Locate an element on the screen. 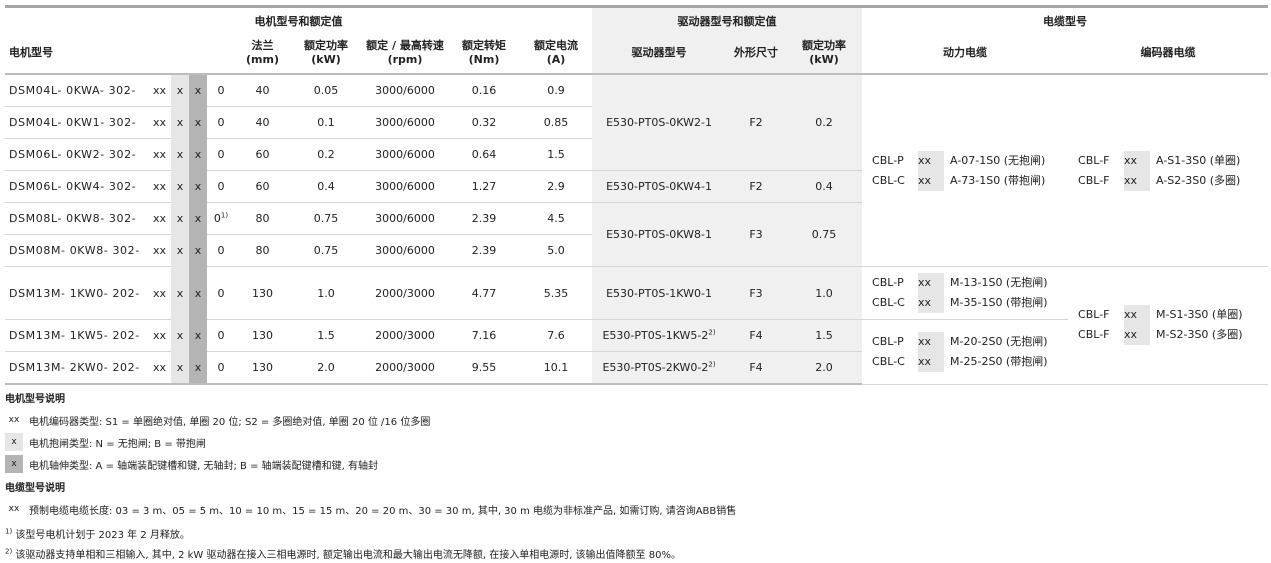 The width and height of the screenshot is (1271, 563). current-value: 10.1 is located at coordinates (556, 368).